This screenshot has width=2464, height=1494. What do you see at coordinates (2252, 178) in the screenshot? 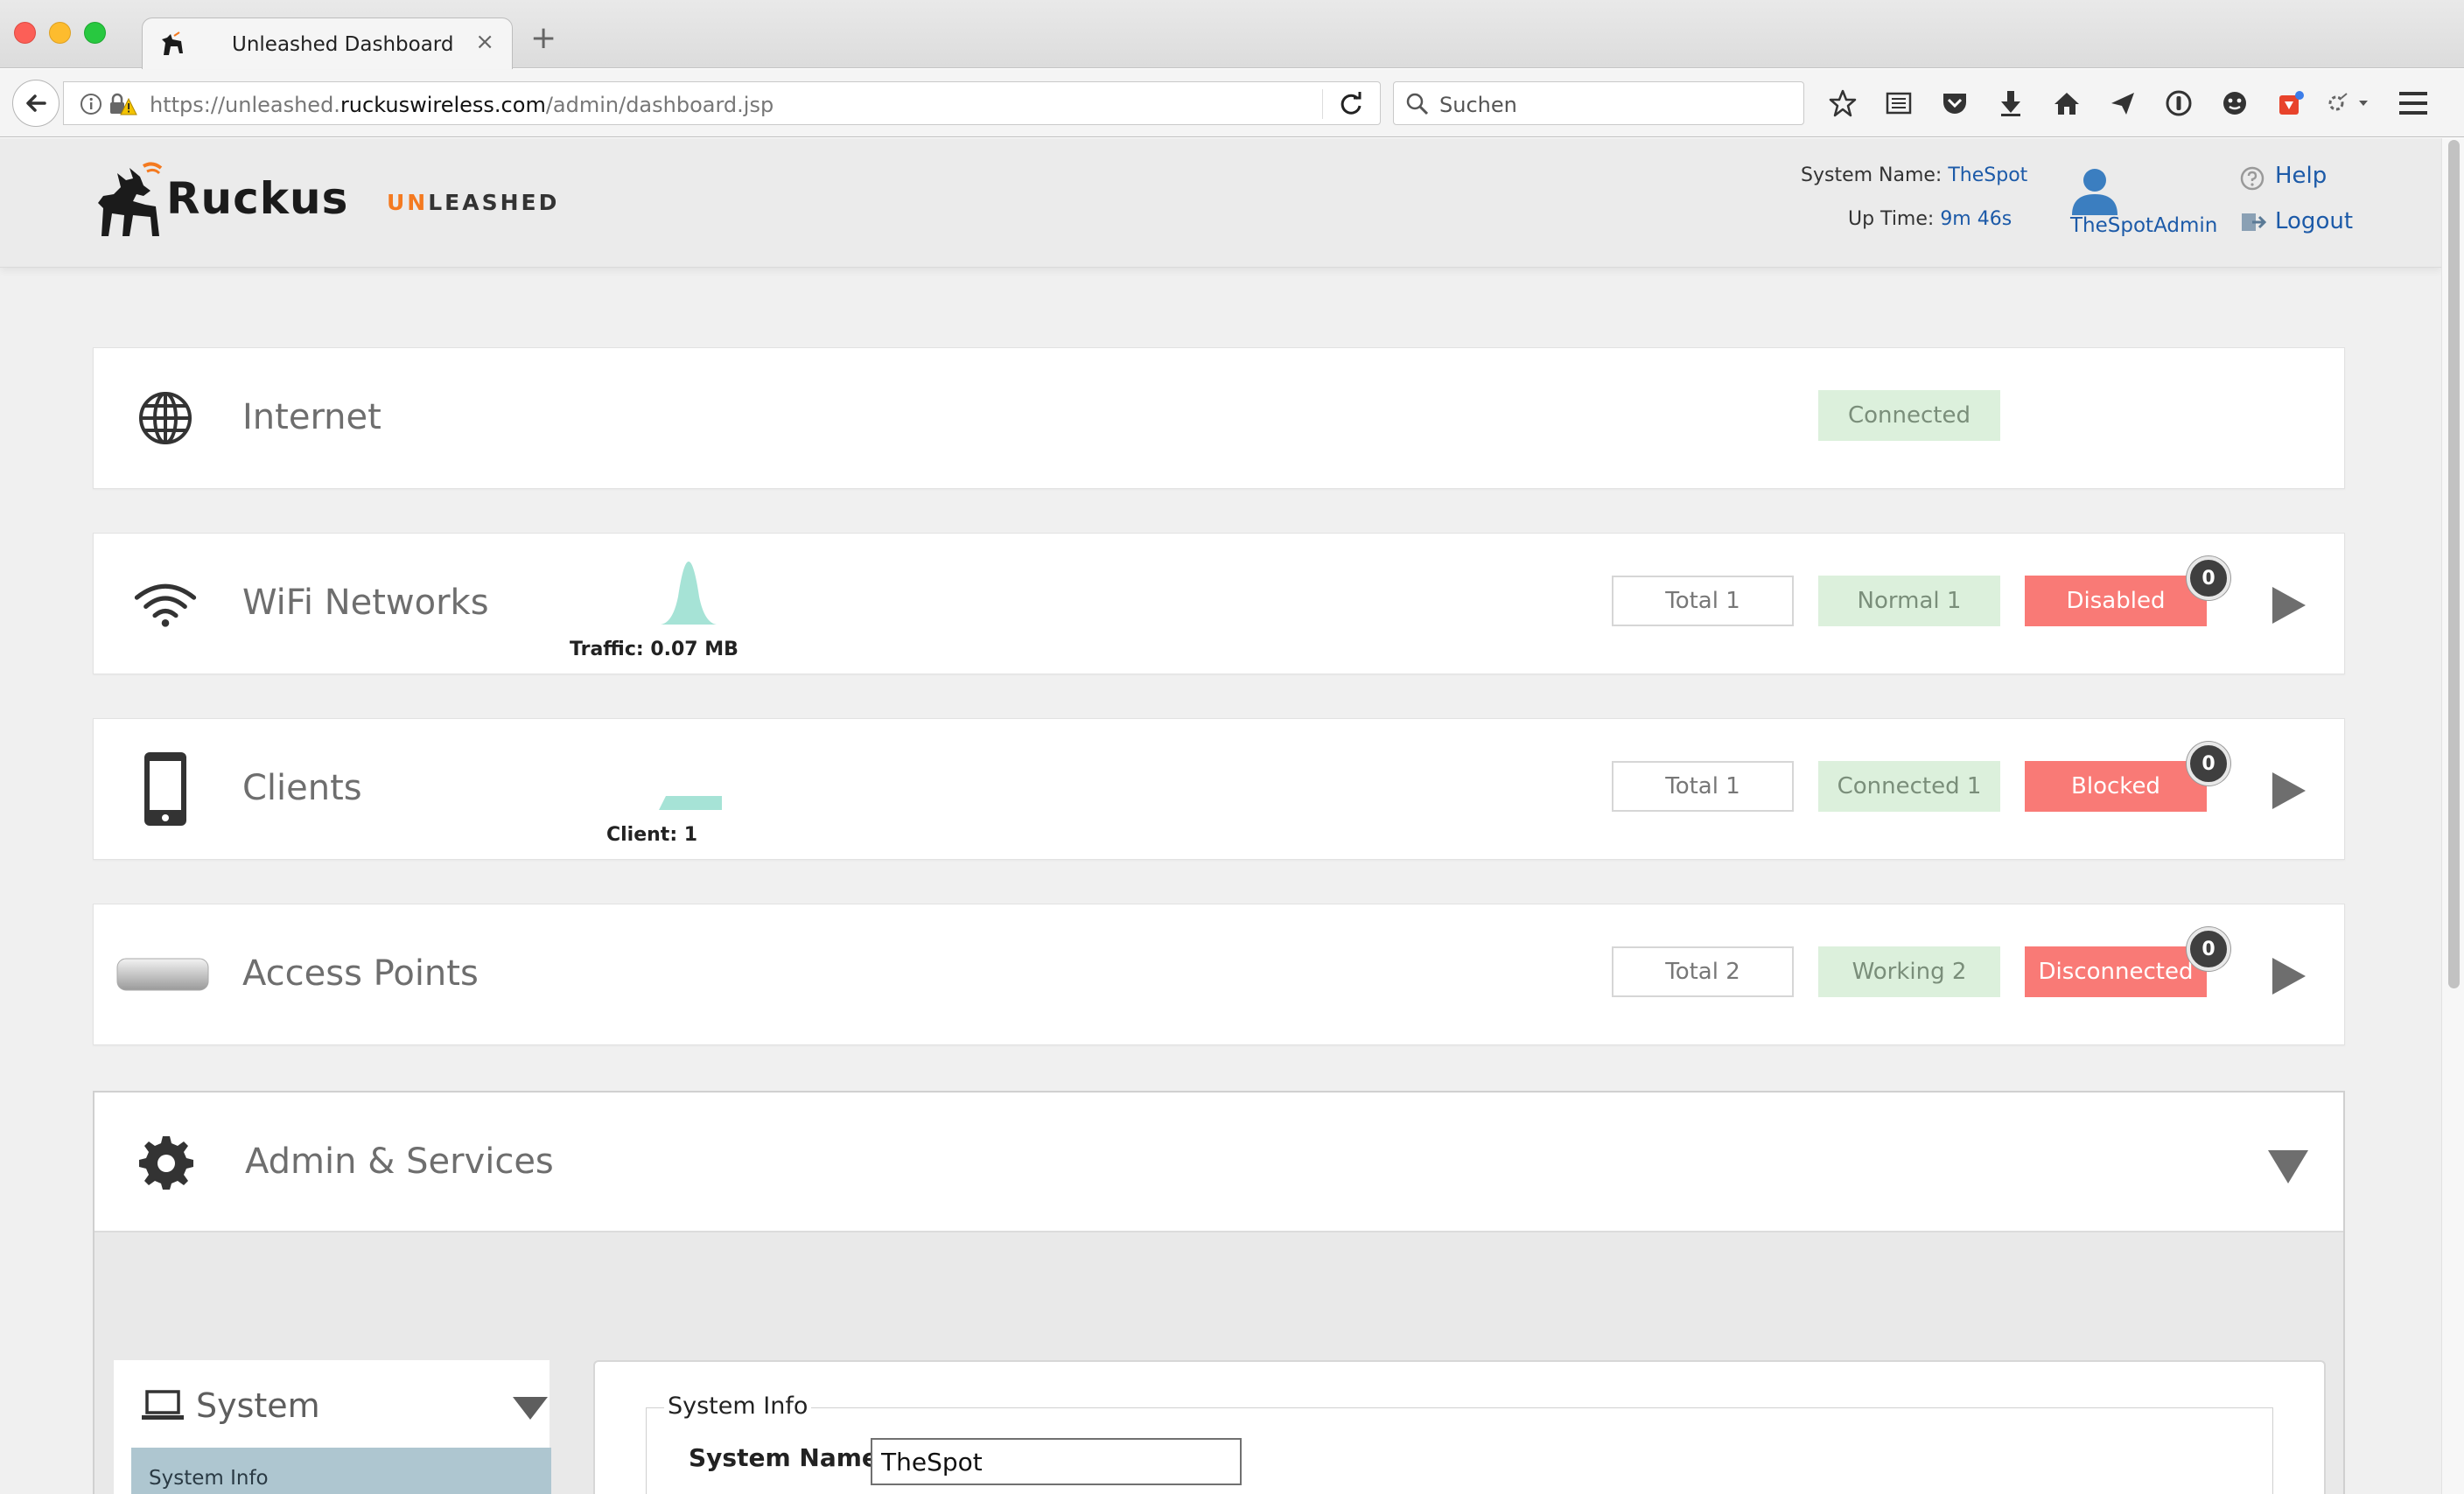
I see `help-icon` at bounding box center [2252, 178].